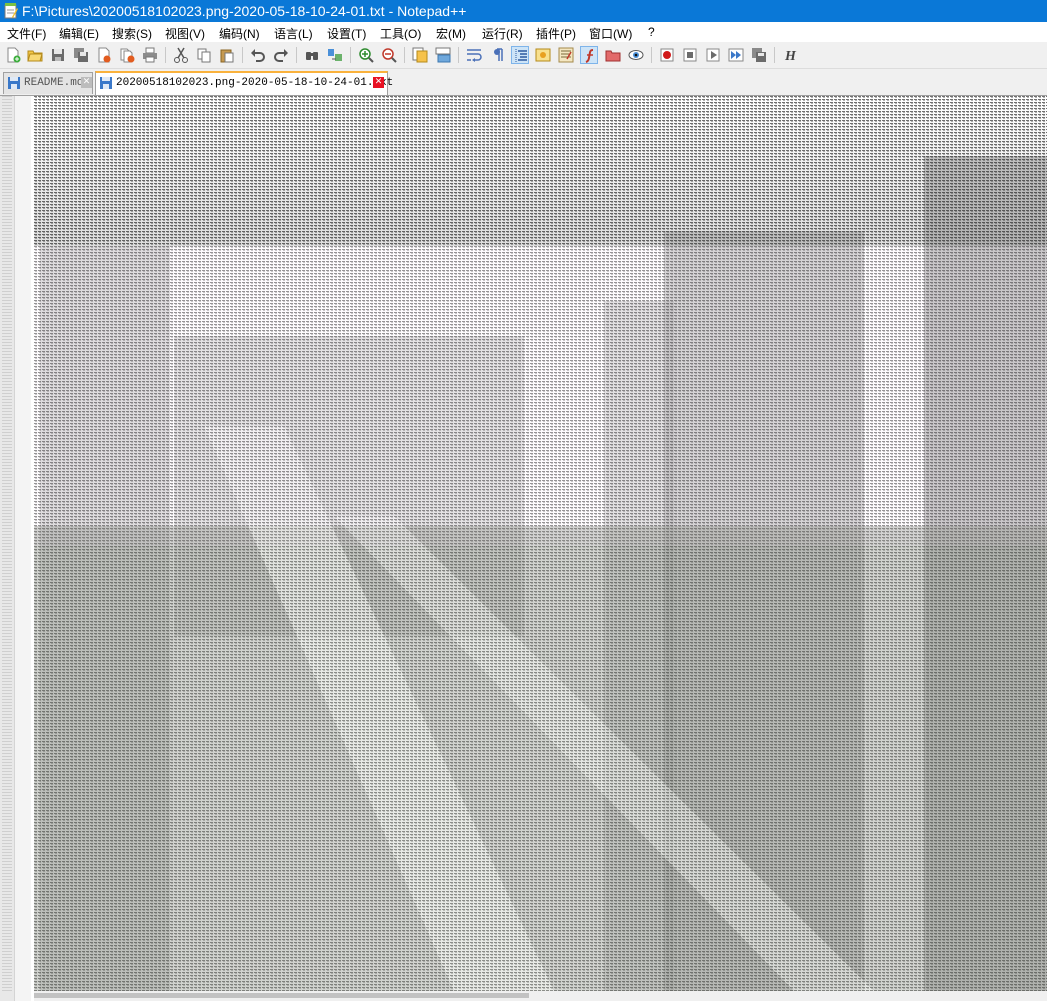  I want to click on print-icon, so click(150, 55).